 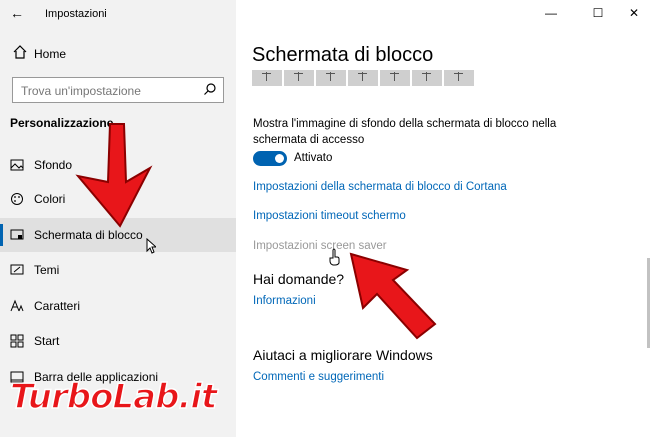 I want to click on sidebar-item-label: Schermata di blocco, so click(x=88, y=235).